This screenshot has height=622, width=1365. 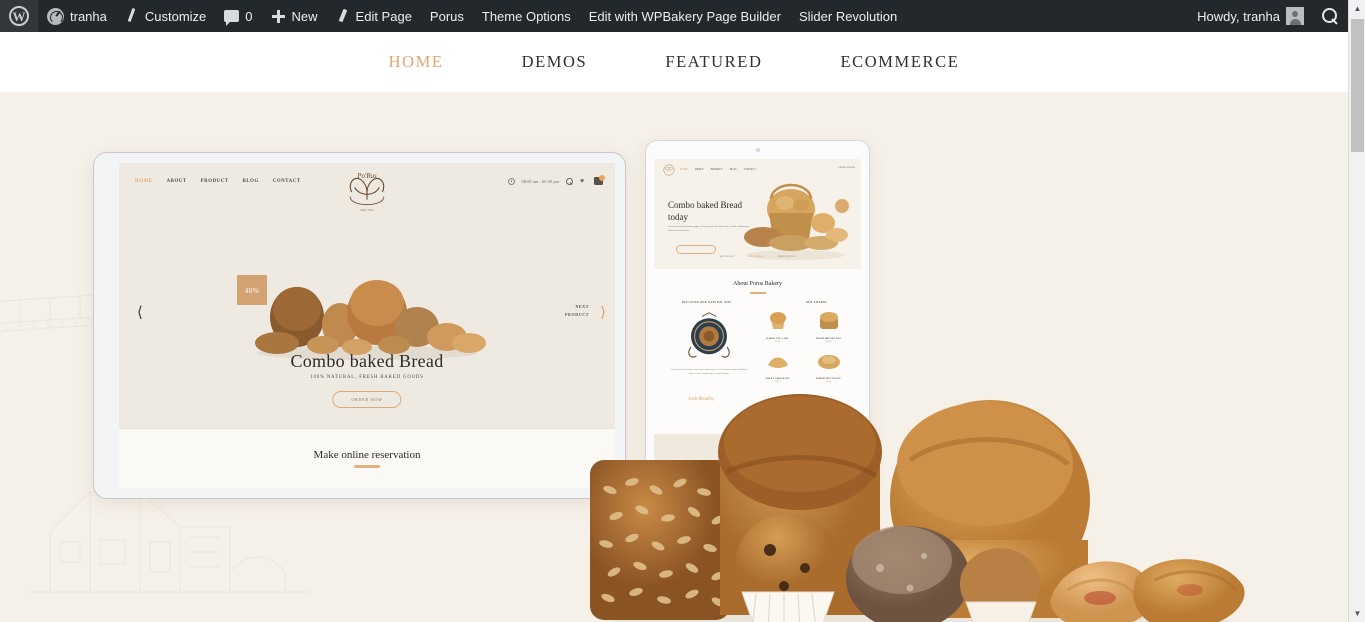 What do you see at coordinates (367, 377) in the screenshot?
I see `mockup-hero-subtitle: 100% NATURAL, FRESH BAKED GOODS` at bounding box center [367, 377].